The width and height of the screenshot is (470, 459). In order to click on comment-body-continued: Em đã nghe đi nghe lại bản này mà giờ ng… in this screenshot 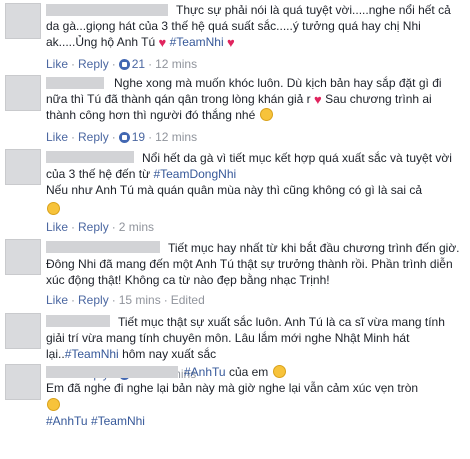, I will do `click(232, 388)`.